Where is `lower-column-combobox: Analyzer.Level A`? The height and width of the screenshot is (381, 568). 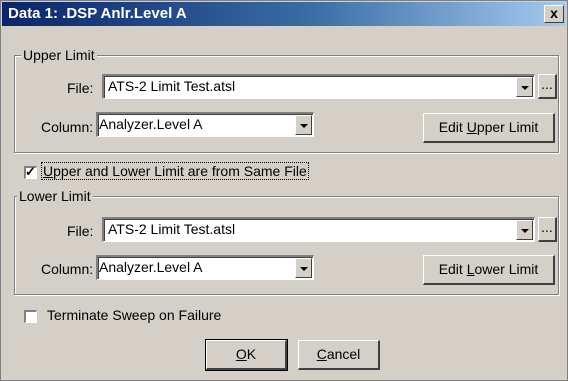
lower-column-combobox: Analyzer.Level A is located at coordinates (205, 267).